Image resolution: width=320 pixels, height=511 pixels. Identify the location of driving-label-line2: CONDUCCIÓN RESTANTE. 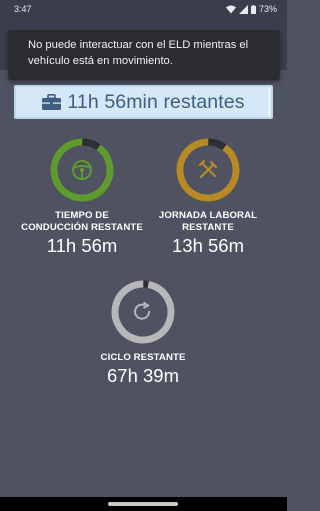
(82, 227).